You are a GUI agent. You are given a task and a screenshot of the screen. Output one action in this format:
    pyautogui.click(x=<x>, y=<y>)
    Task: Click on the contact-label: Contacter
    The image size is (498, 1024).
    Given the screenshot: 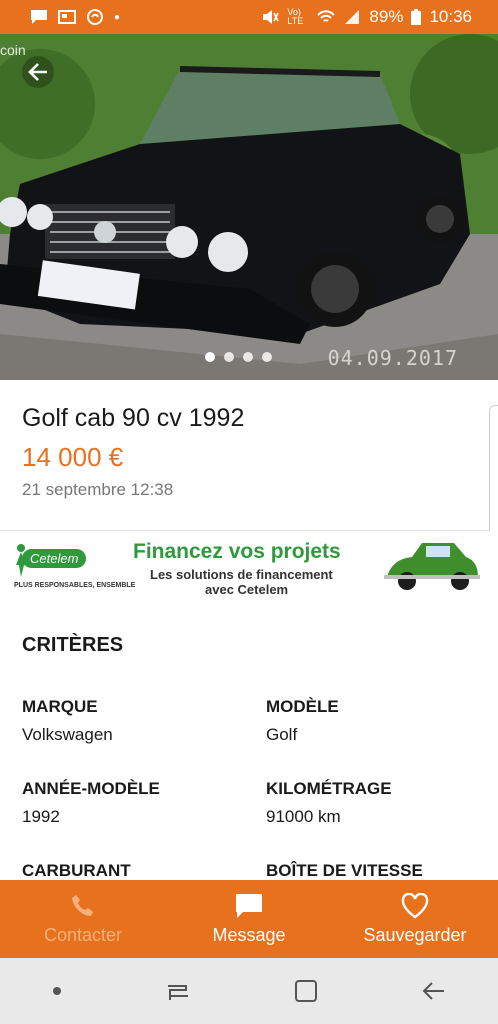 What is the action you would take?
    pyautogui.click(x=83, y=934)
    